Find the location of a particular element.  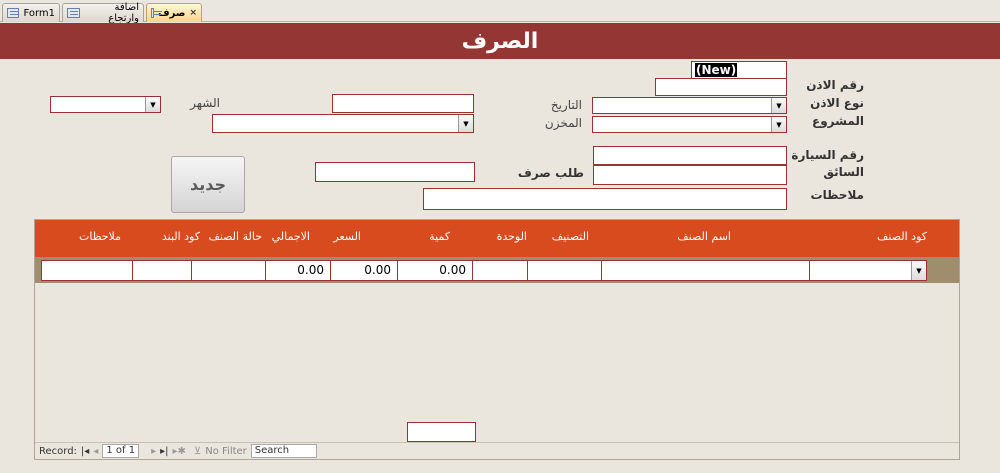

filter-icon: ⊻ is located at coordinates (197, 451).